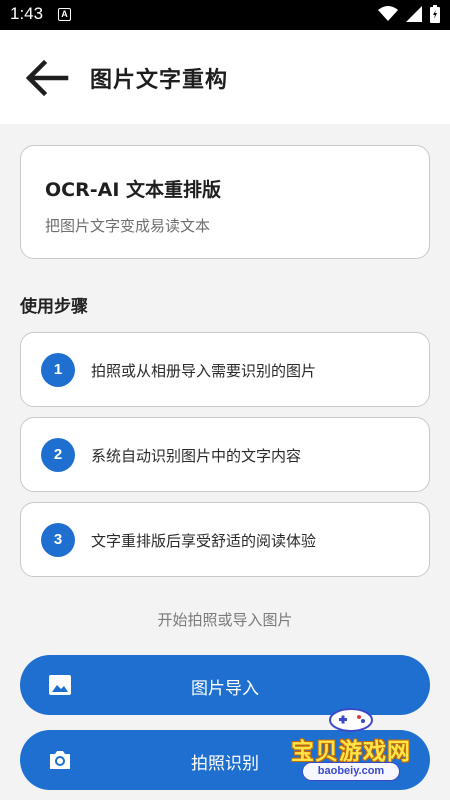  Describe the element at coordinates (133, 190) in the screenshot. I see `info-title: OCR-AI 文本重排版` at that location.